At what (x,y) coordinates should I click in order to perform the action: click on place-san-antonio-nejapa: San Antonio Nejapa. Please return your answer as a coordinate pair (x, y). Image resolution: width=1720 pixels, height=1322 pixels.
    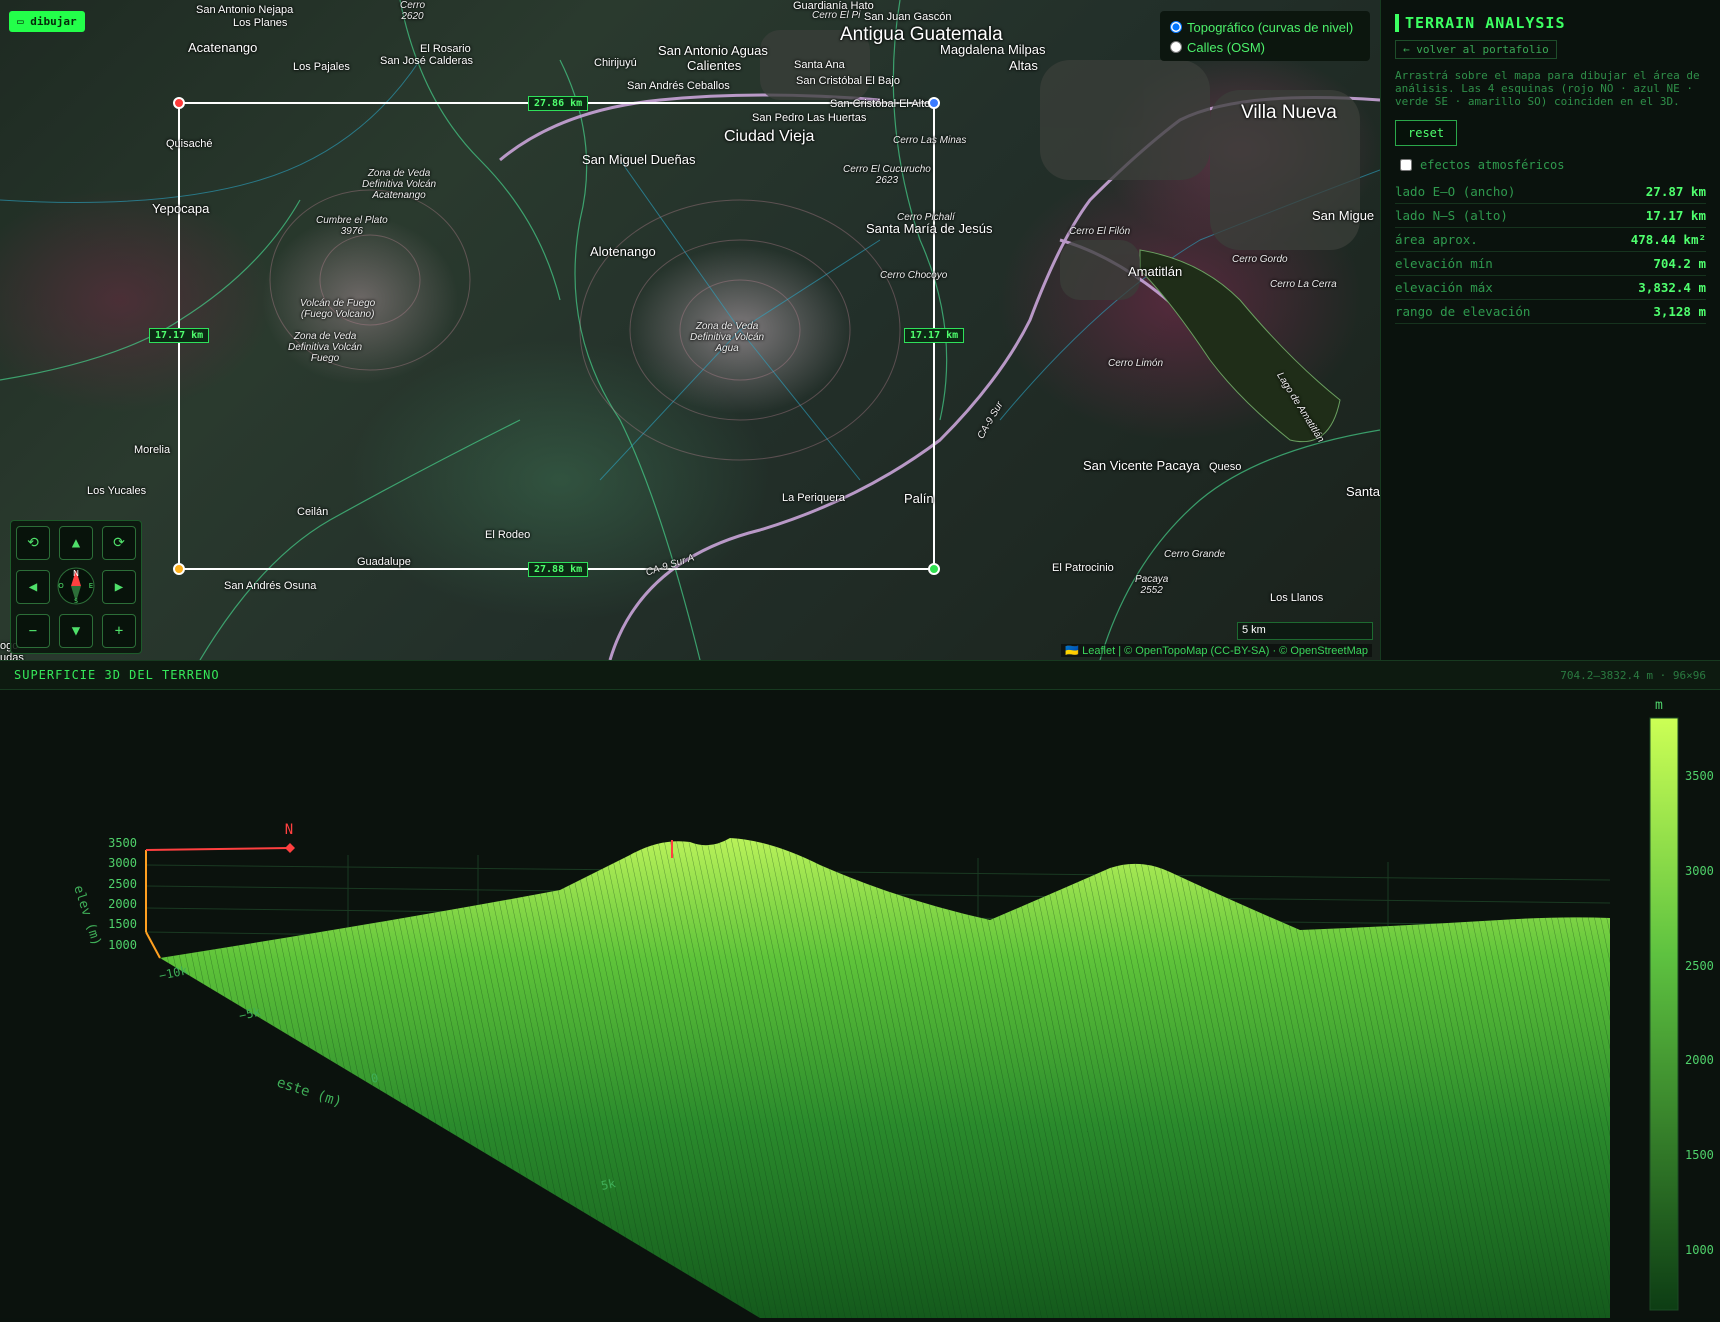
    Looking at the image, I should click on (245, 10).